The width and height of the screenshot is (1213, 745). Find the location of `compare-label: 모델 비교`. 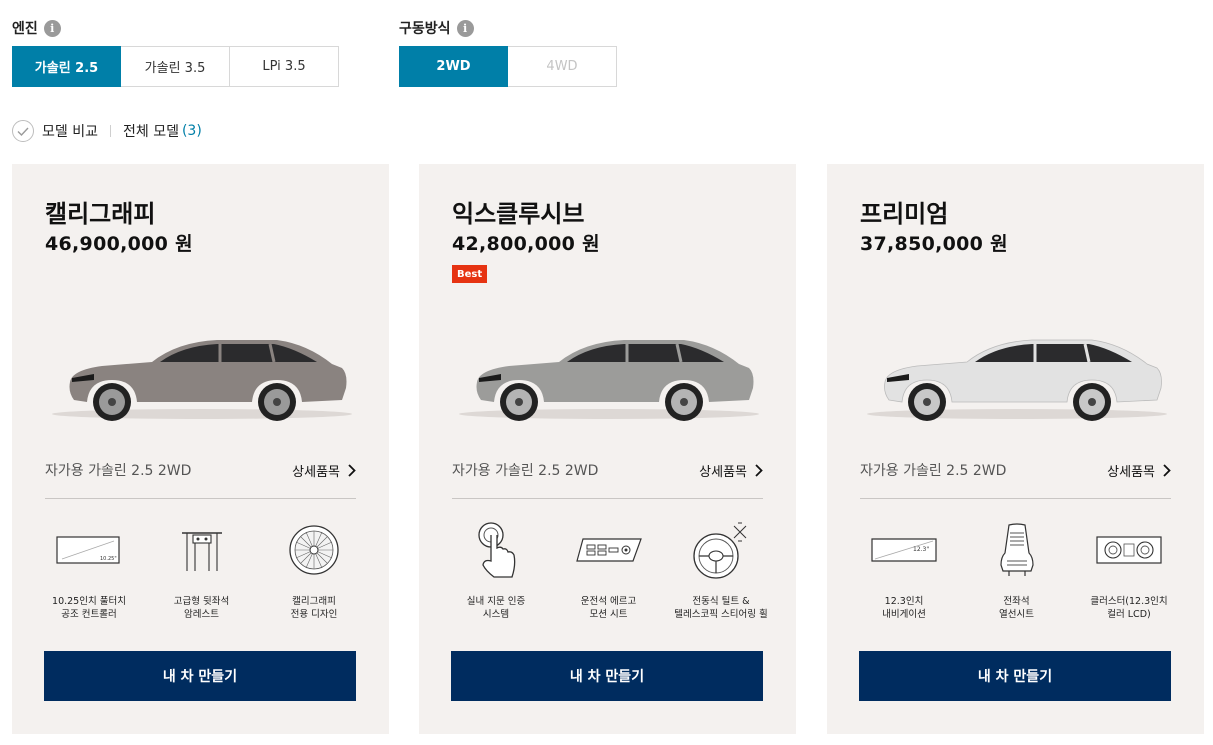

compare-label: 모델 비교 is located at coordinates (70, 131).